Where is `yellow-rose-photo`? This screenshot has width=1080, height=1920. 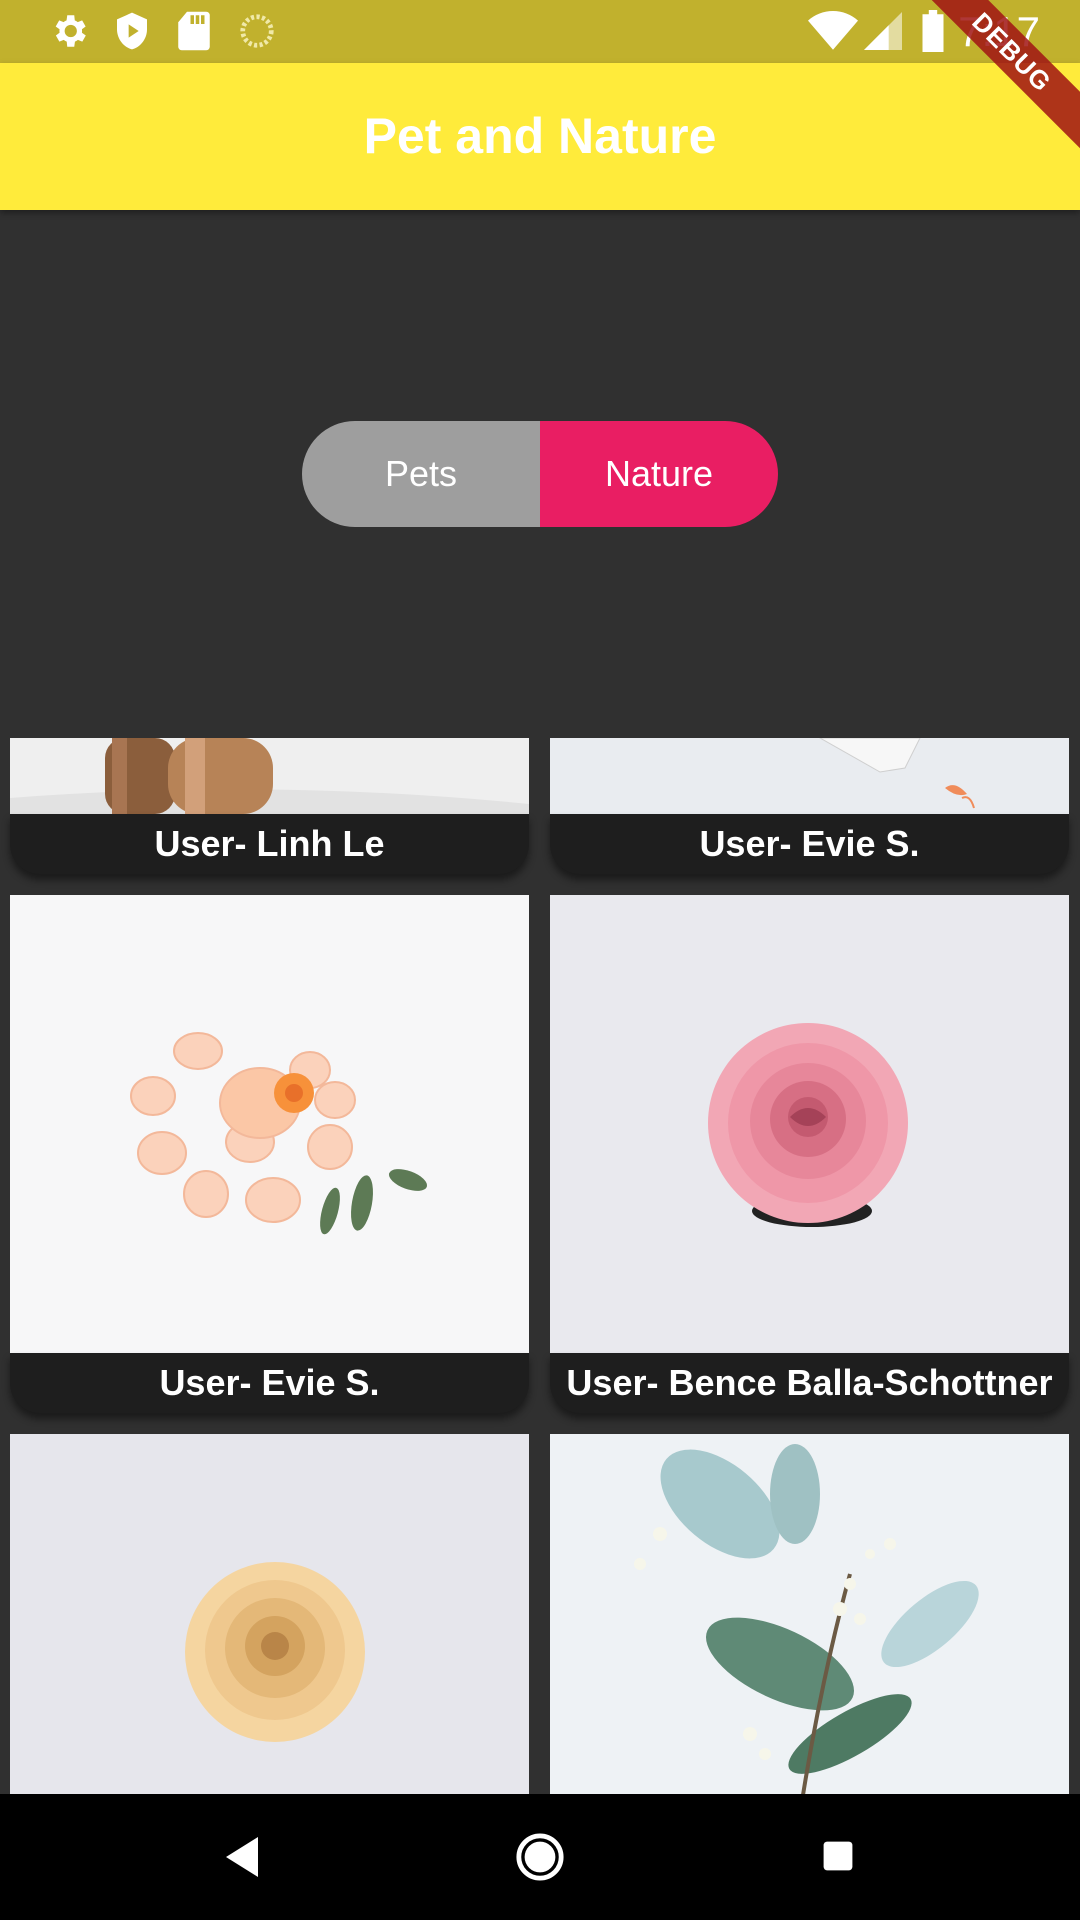
yellow-rose-photo is located at coordinates (269, 1614).